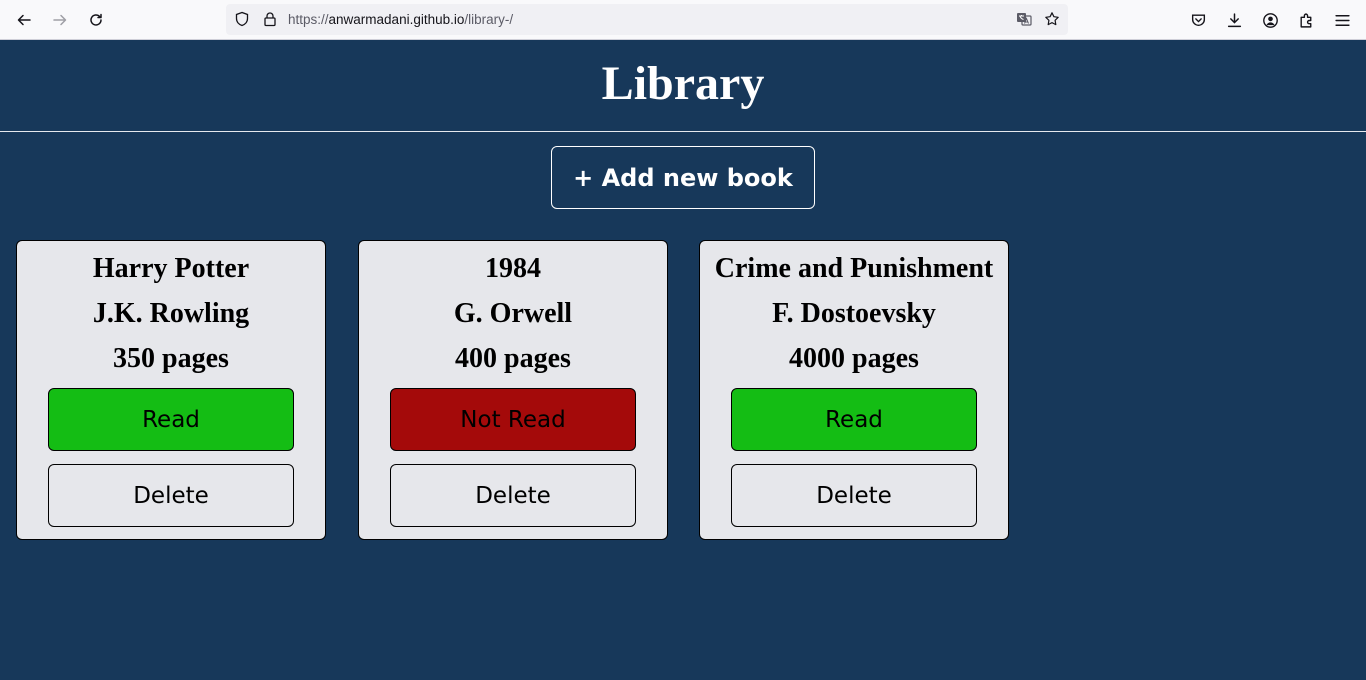 The image size is (1366, 680). What do you see at coordinates (489, 19) in the screenshot?
I see `url-path: /library-/` at bounding box center [489, 19].